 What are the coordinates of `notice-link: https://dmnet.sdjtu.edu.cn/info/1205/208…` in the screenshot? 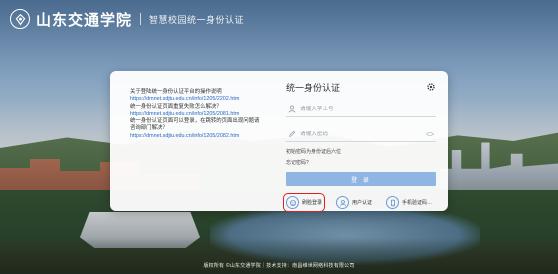 It's located at (205, 136).